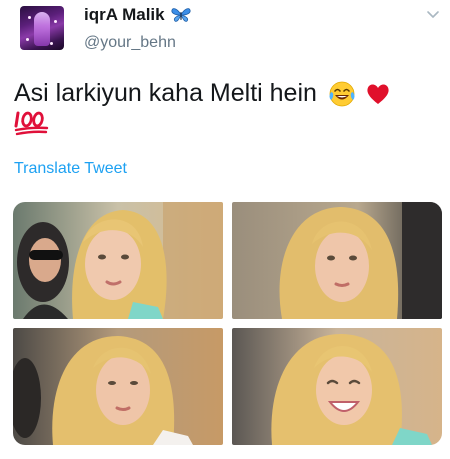 This screenshot has height=459, width=450. Describe the element at coordinates (130, 43) in the screenshot. I see `user-handle: @your_behn` at that location.